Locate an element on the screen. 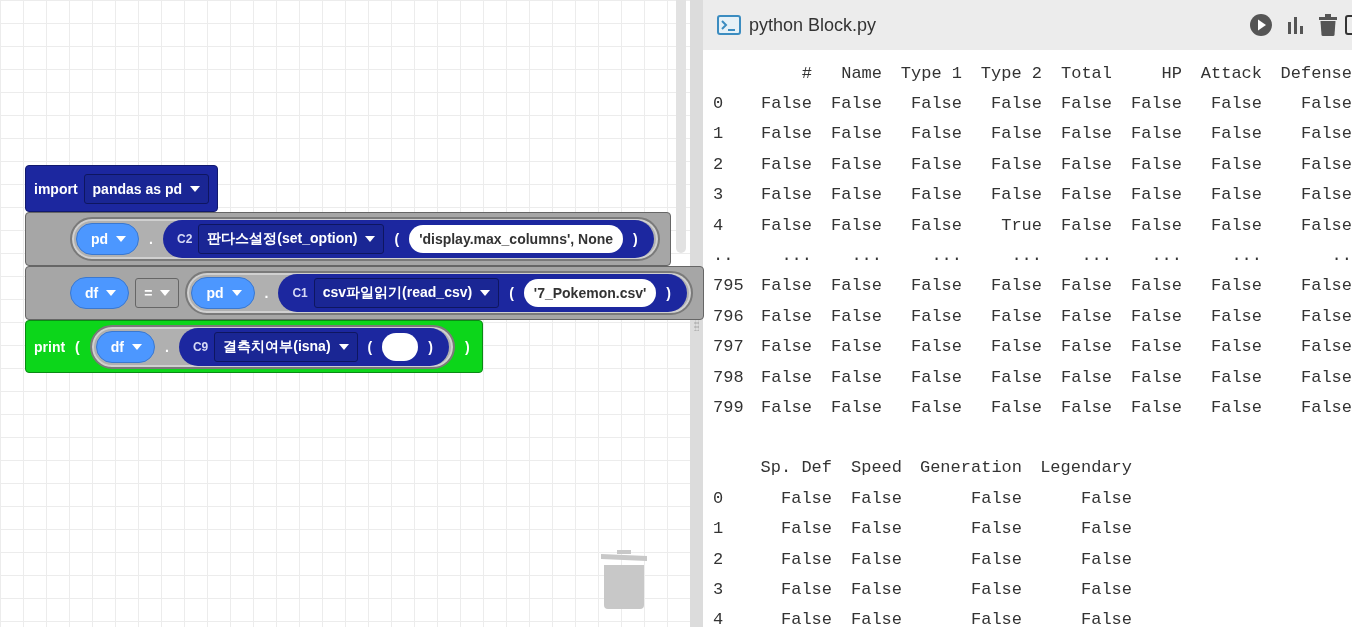 The image size is (1352, 627). string-field: '7_Pokemon.csv' is located at coordinates (590, 293).